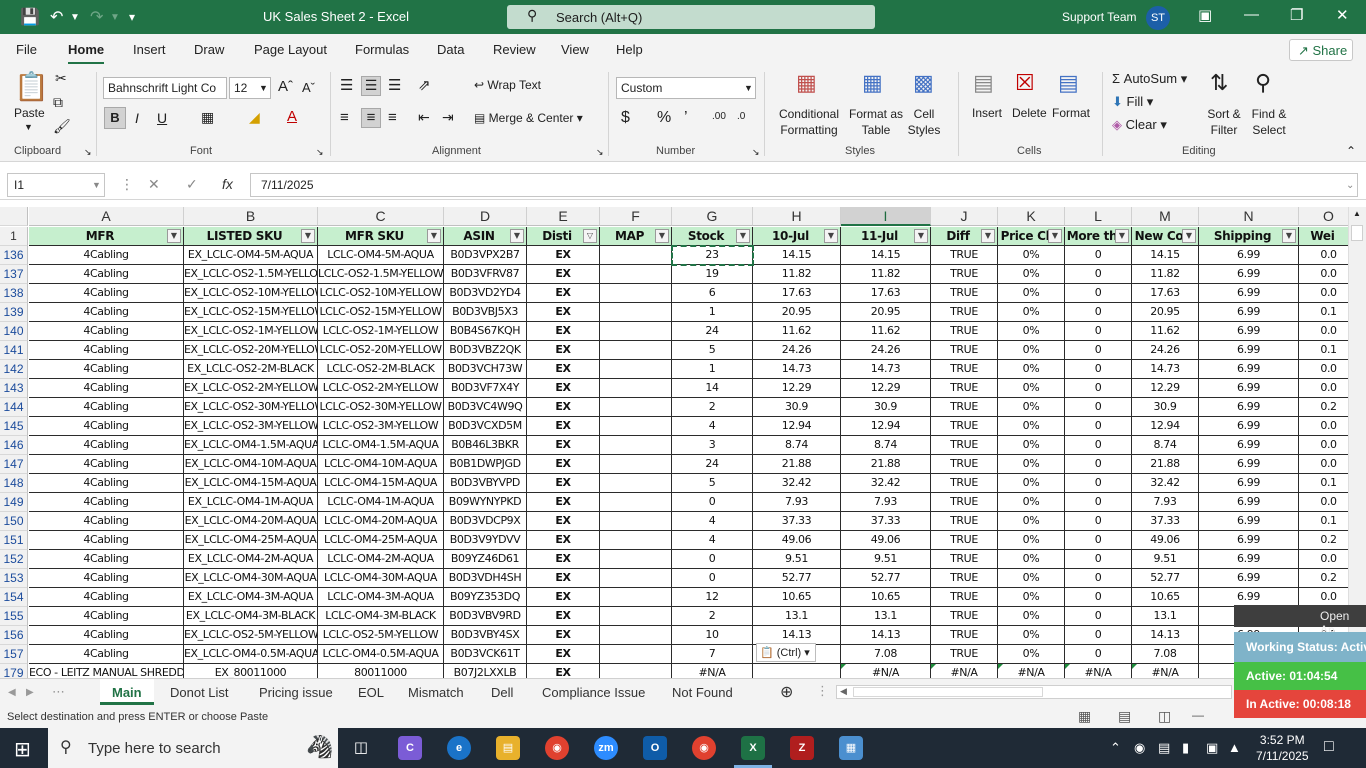 This screenshot has height=768, width=1366. Describe the element at coordinates (381, 255) in the screenshot. I see `cell-mfr-sku: LCLC-OM4-5M-AQUA` at that location.